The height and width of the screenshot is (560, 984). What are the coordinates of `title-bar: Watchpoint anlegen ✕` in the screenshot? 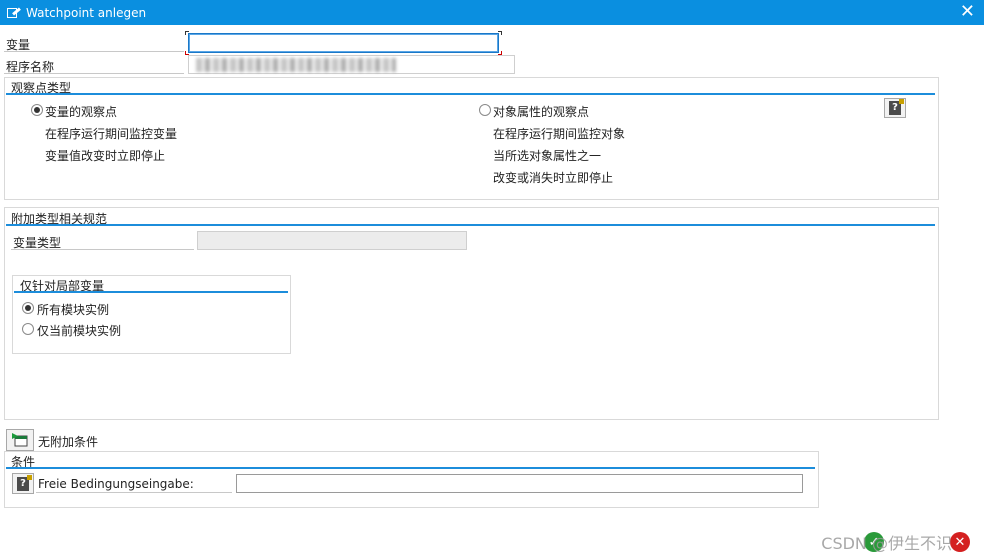 It's located at (492, 12).